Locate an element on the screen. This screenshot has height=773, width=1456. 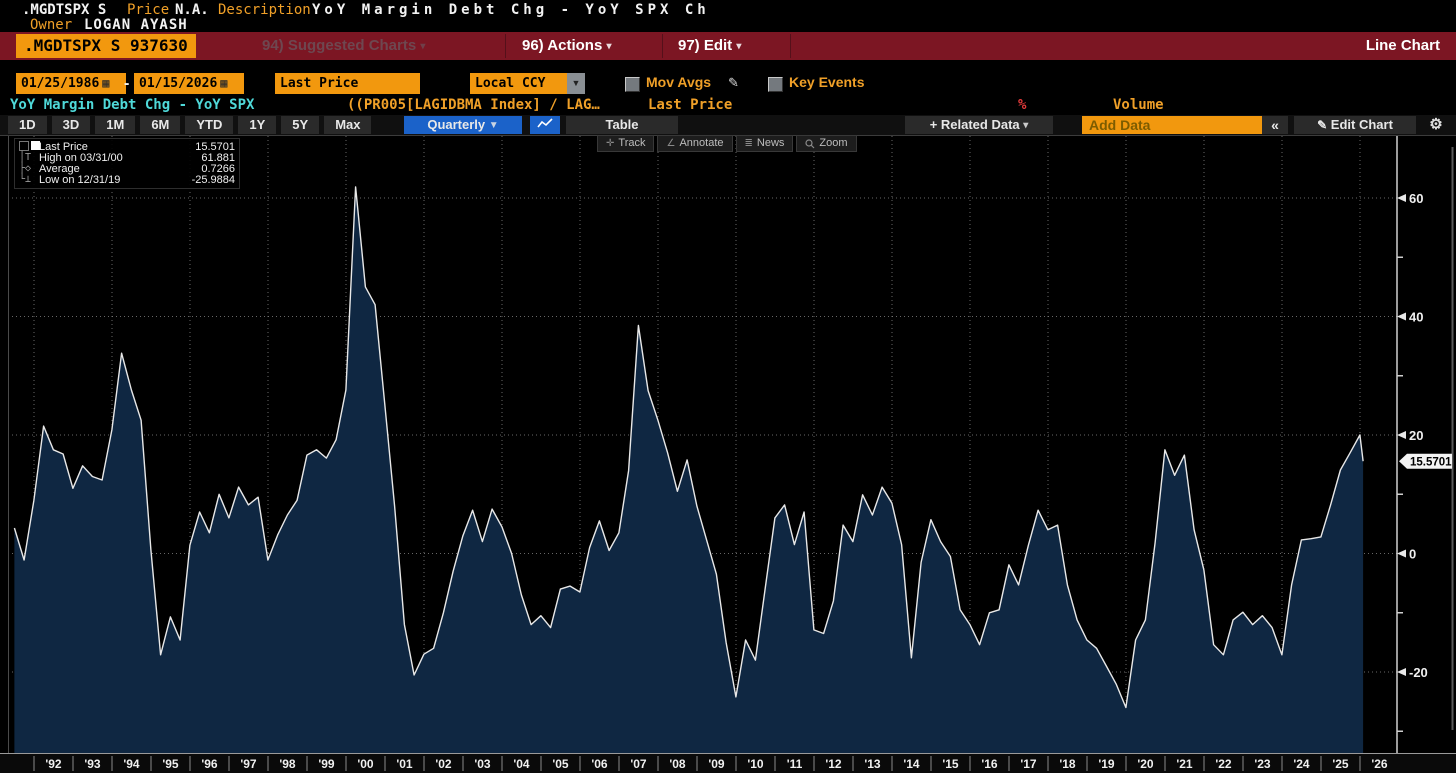
x-axis-year-label: '94 is located at coordinates (131, 764).